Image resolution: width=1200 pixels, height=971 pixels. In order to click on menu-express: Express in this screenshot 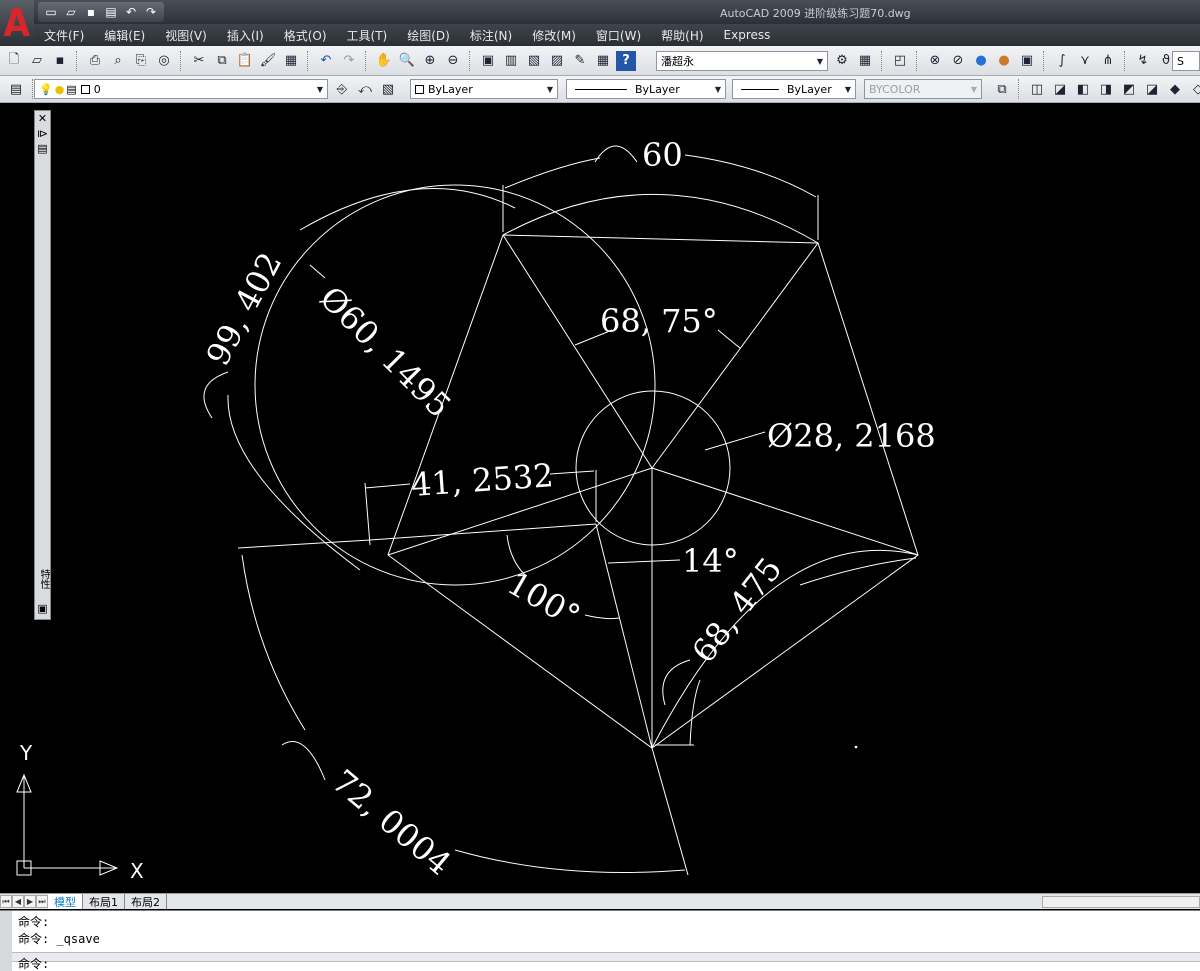, I will do `click(747, 35)`.